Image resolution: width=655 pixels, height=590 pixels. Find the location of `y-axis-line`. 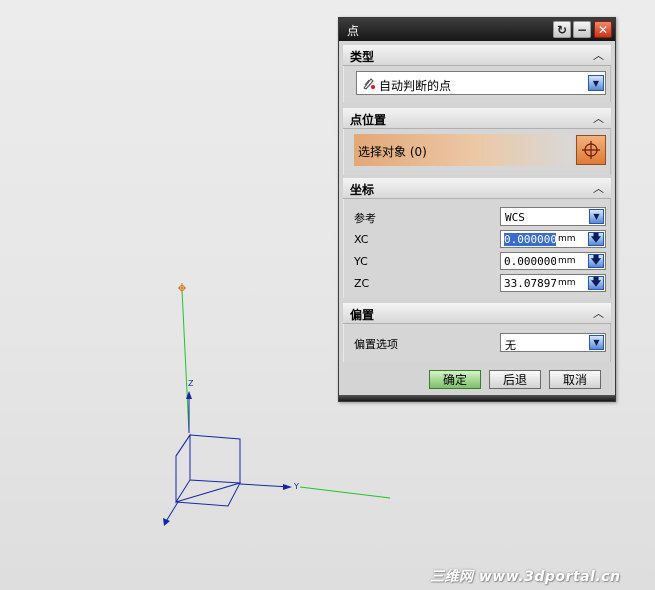

y-axis-line is located at coordinates (345, 492).